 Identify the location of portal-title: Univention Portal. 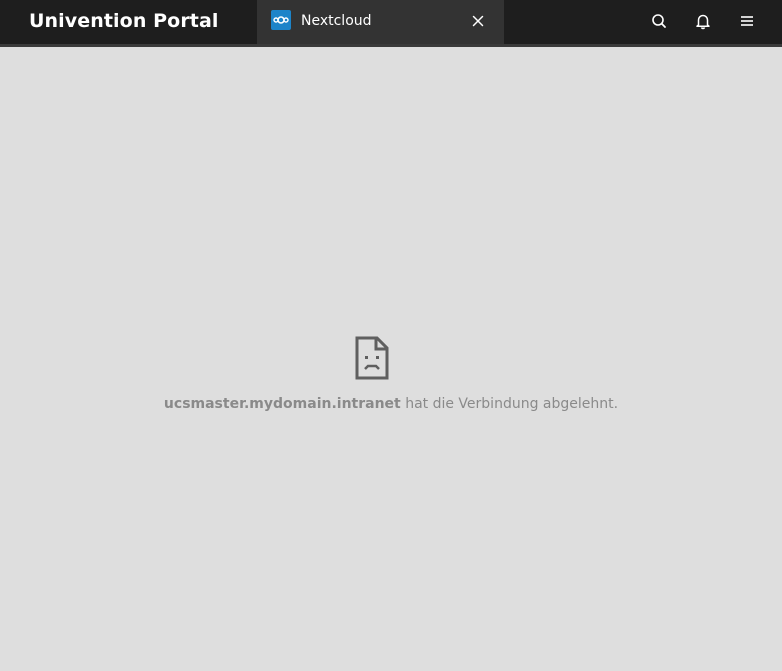
(124, 21).